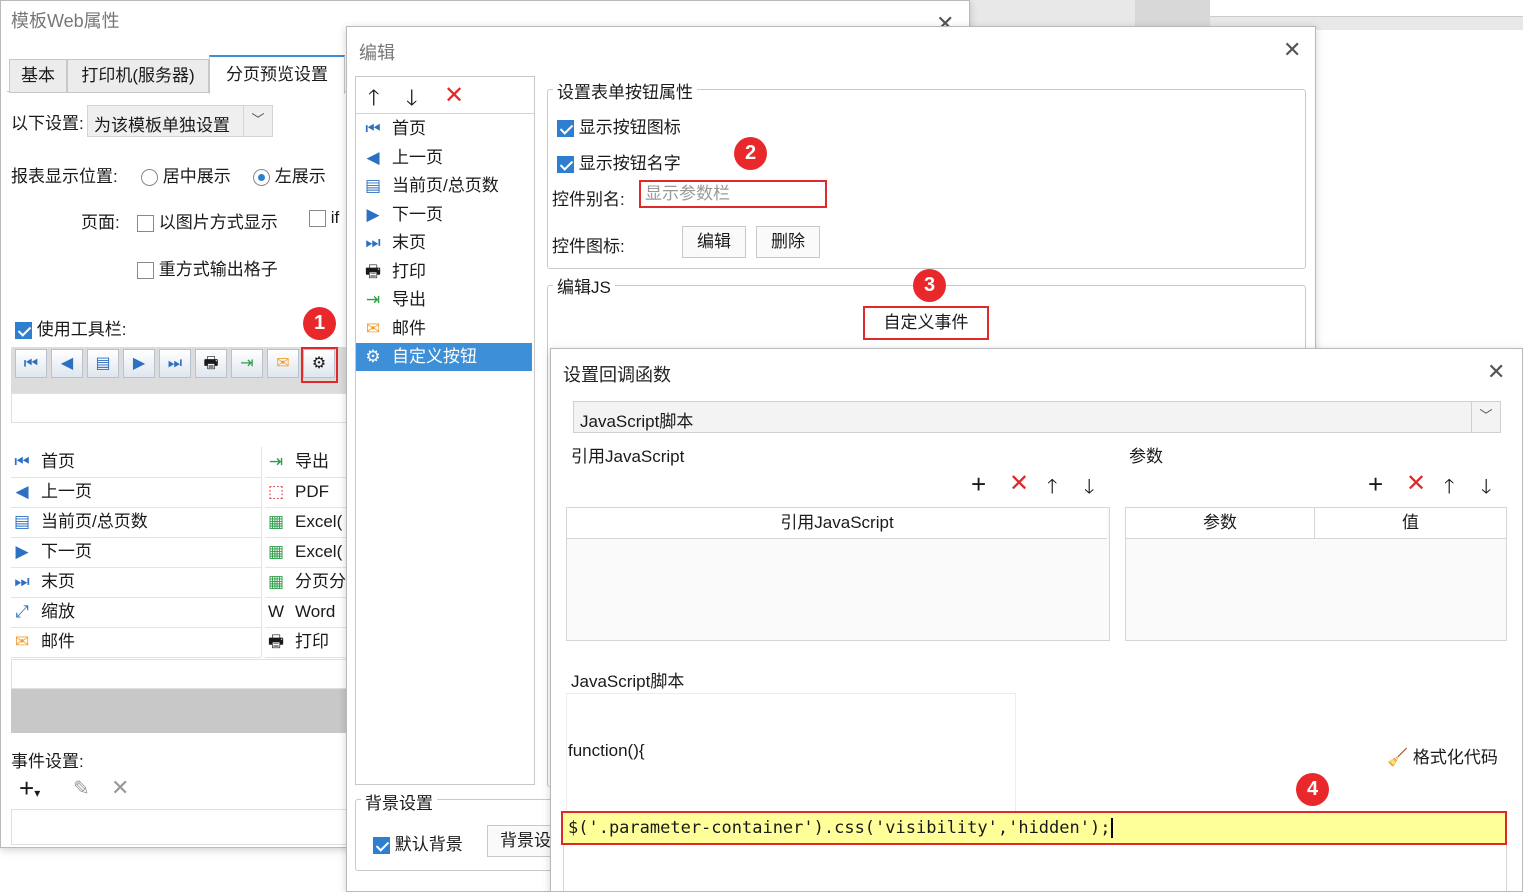 This screenshot has width=1523, height=892. What do you see at coordinates (277, 74) in the screenshot?
I see `tab-page-preview: 分页预览设置` at bounding box center [277, 74].